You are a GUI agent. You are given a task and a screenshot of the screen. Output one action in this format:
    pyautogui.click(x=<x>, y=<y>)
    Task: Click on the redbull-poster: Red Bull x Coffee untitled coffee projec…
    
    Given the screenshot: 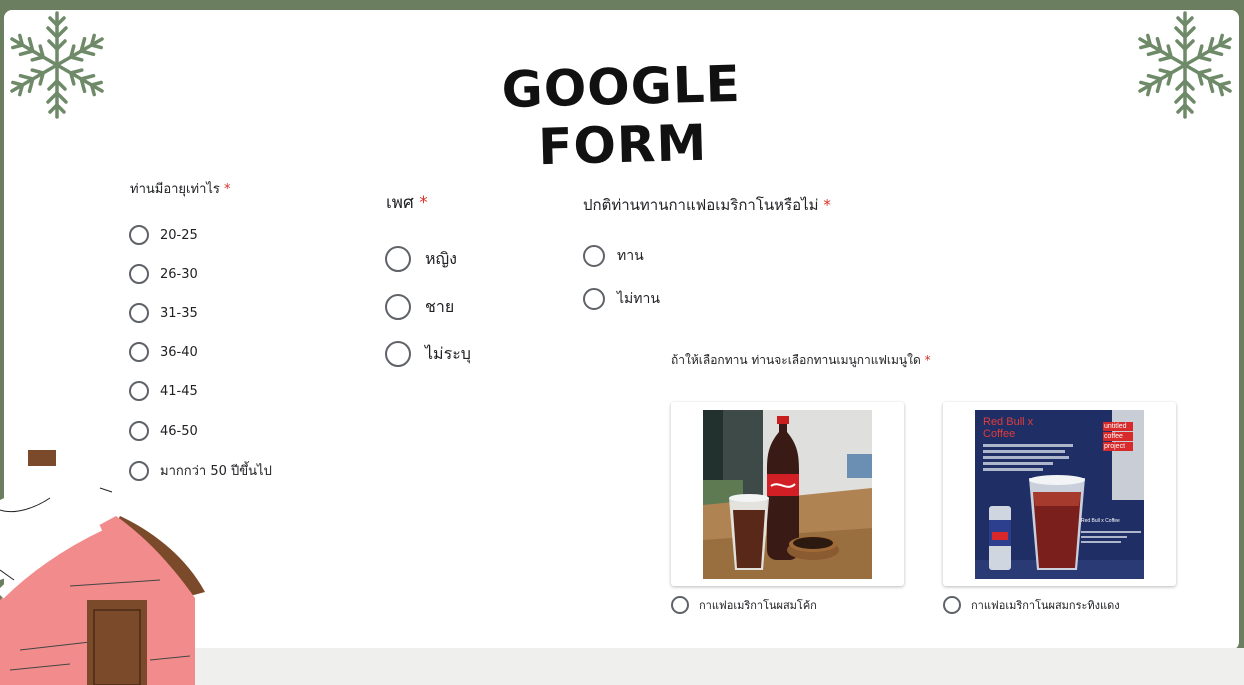 What is the action you would take?
    pyautogui.click(x=1059, y=494)
    